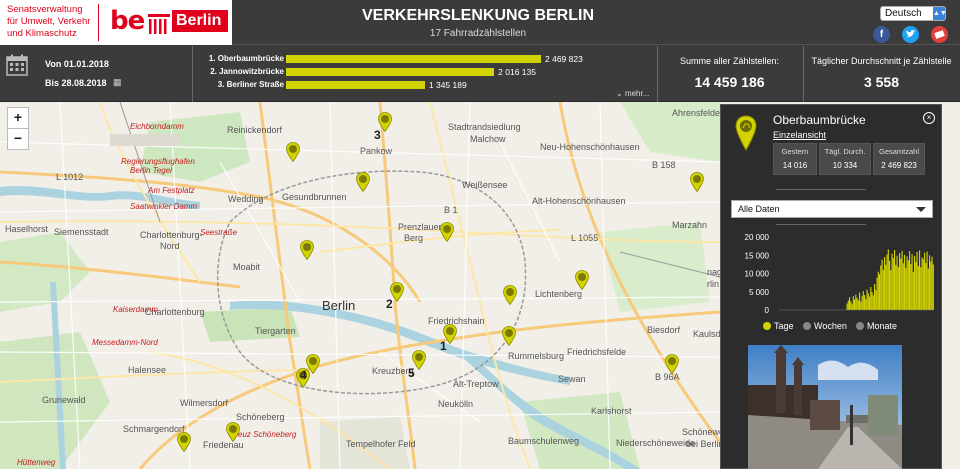 The image size is (960, 469). Describe the element at coordinates (799, 135) in the screenshot. I see `panel-subtitle: Einzelansicht` at that location.